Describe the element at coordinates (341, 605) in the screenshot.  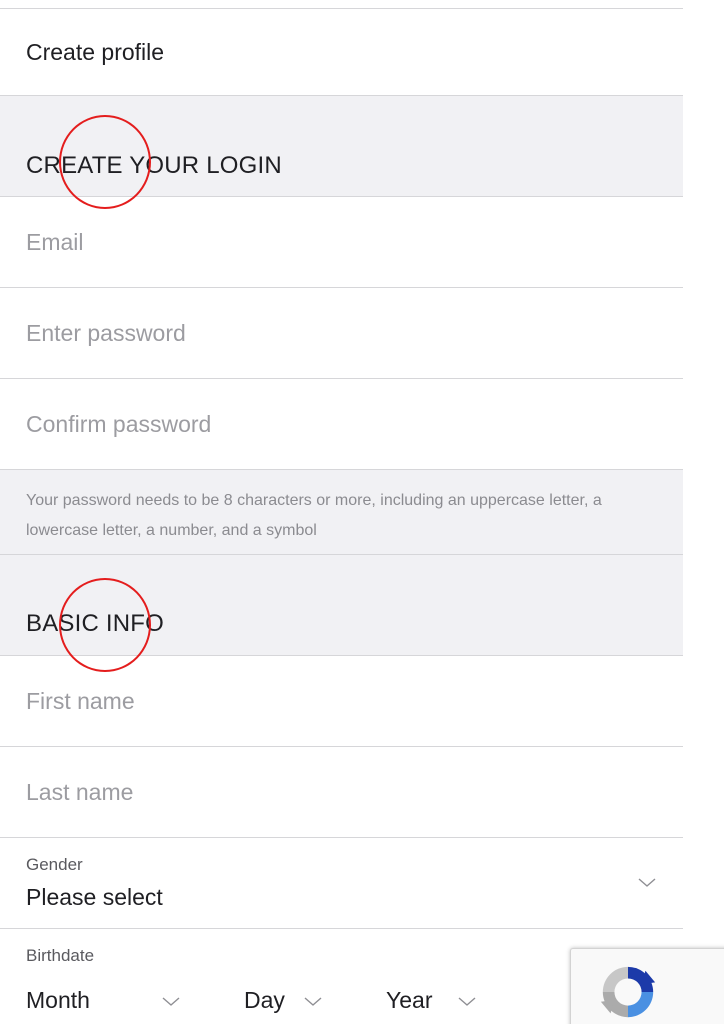
I see `basic-info-section-header: BASIC INFO` at that location.